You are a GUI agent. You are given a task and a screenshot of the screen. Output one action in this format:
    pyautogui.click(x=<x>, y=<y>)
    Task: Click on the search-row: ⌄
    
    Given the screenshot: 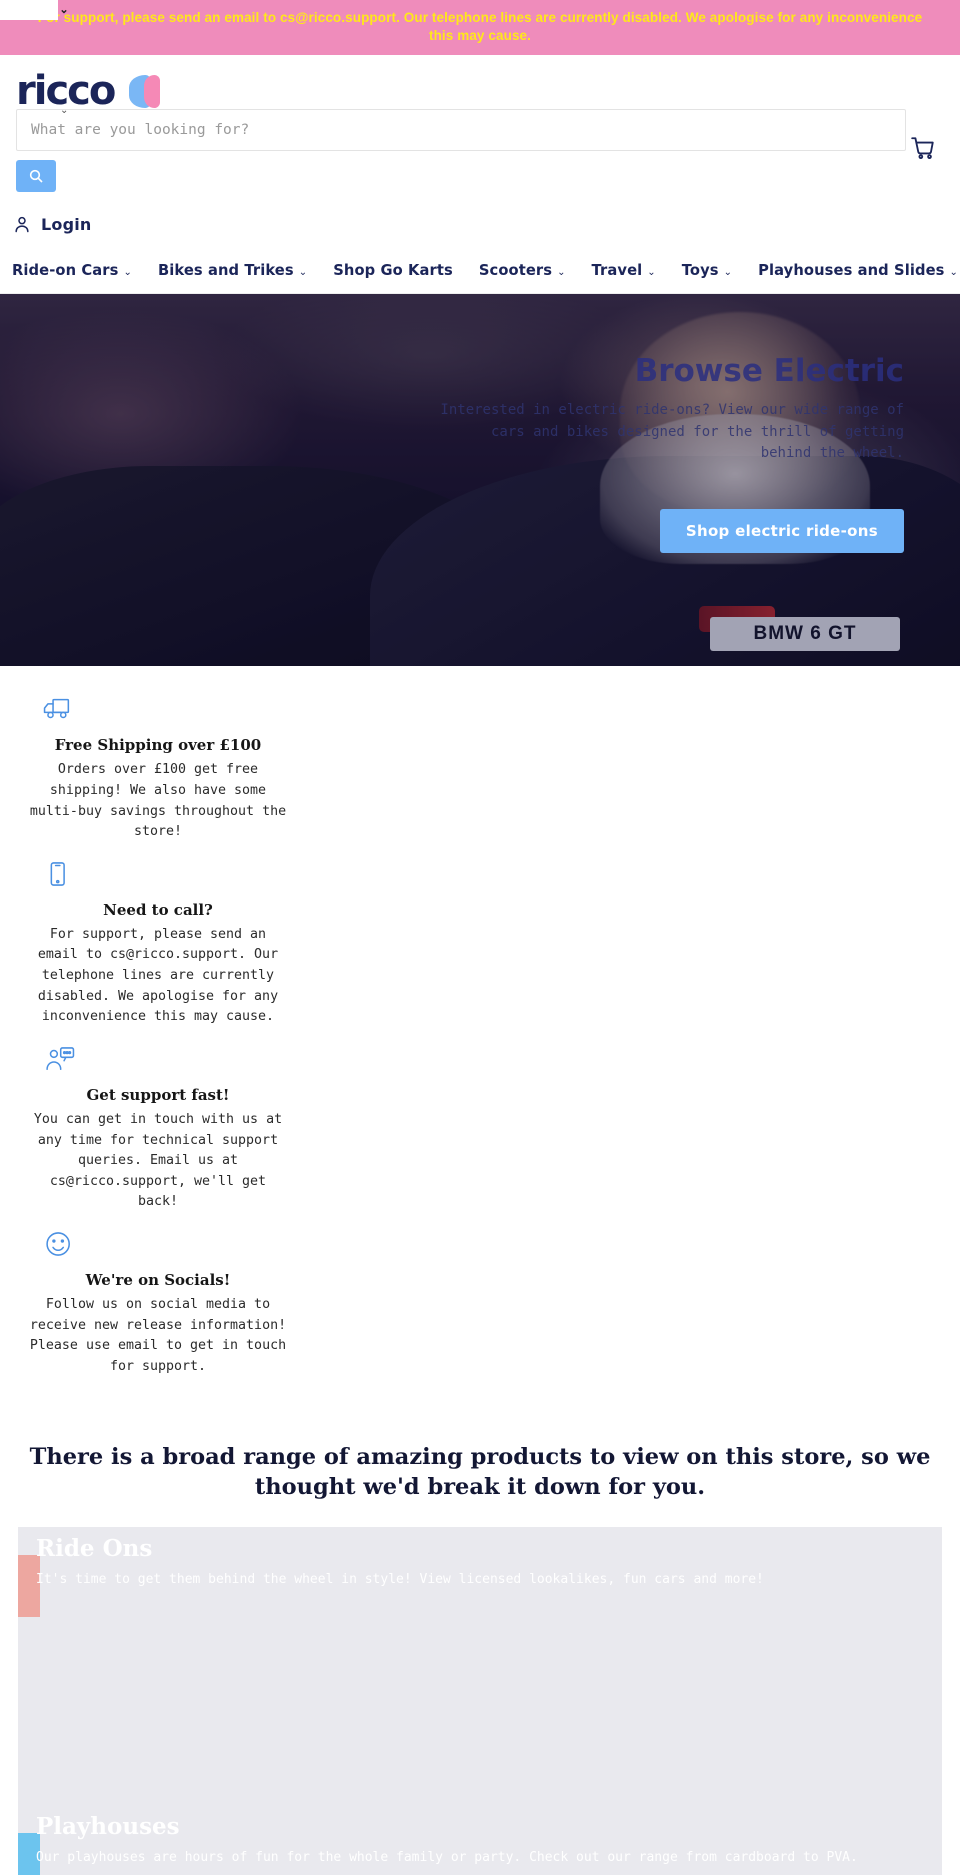 What is the action you would take?
    pyautogui.click(x=480, y=149)
    